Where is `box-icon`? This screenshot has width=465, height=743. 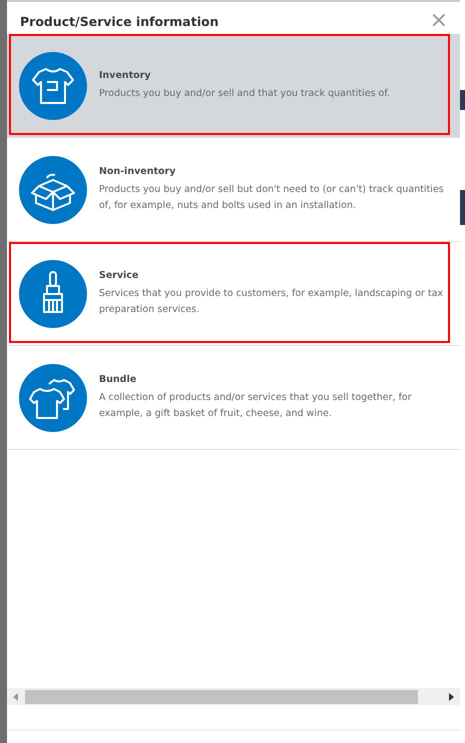
box-icon is located at coordinates (53, 190).